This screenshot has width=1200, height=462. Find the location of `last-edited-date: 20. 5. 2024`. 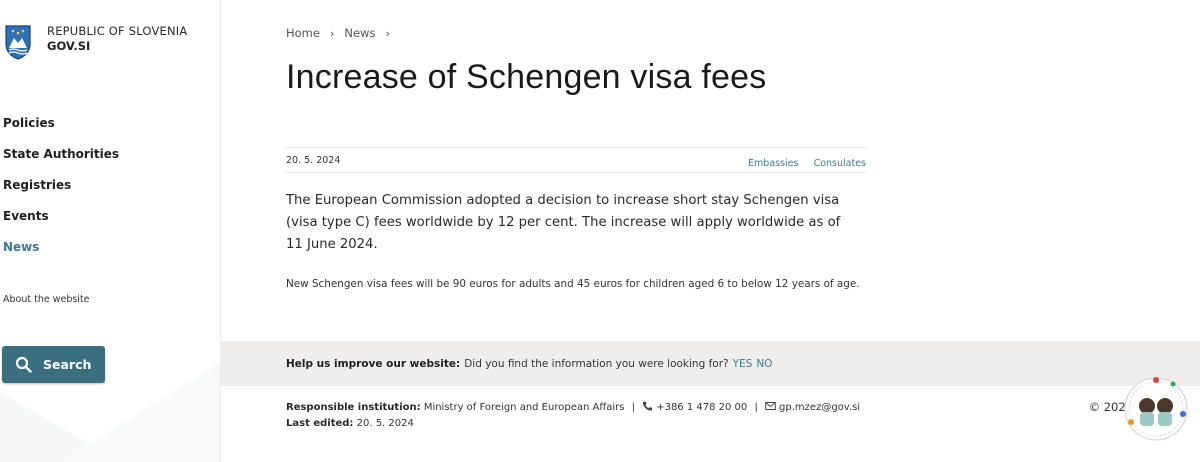

last-edited-date: 20. 5. 2024 is located at coordinates (385, 423).